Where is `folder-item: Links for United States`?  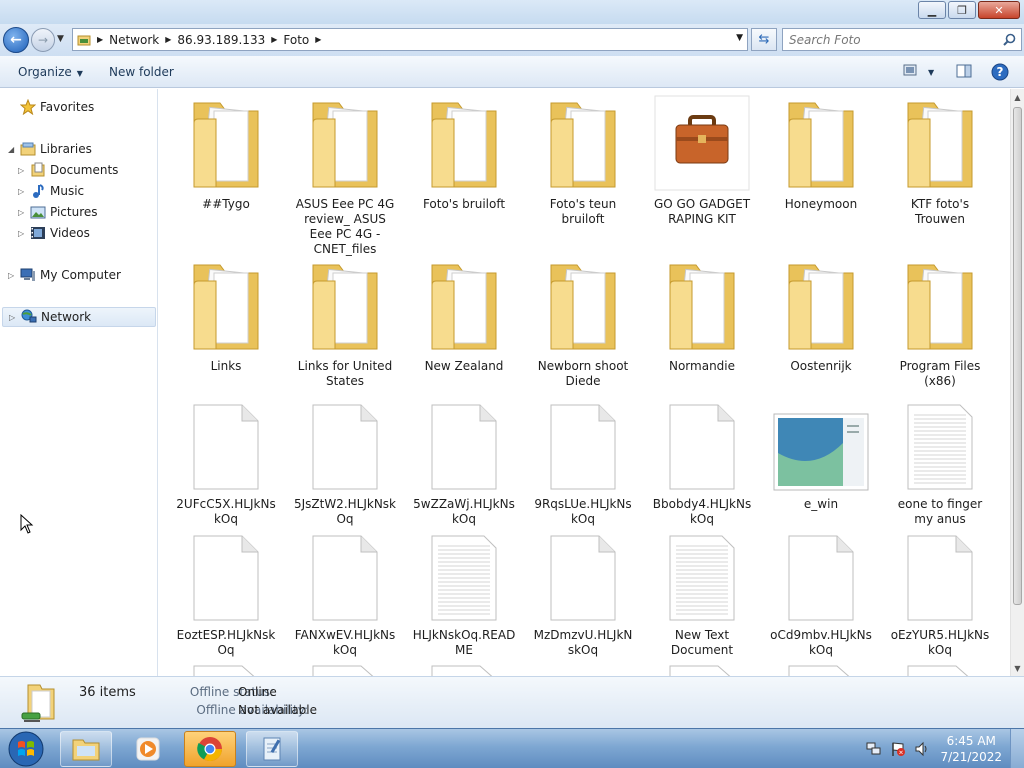
folder-item: Links for United States is located at coordinates (345, 323).